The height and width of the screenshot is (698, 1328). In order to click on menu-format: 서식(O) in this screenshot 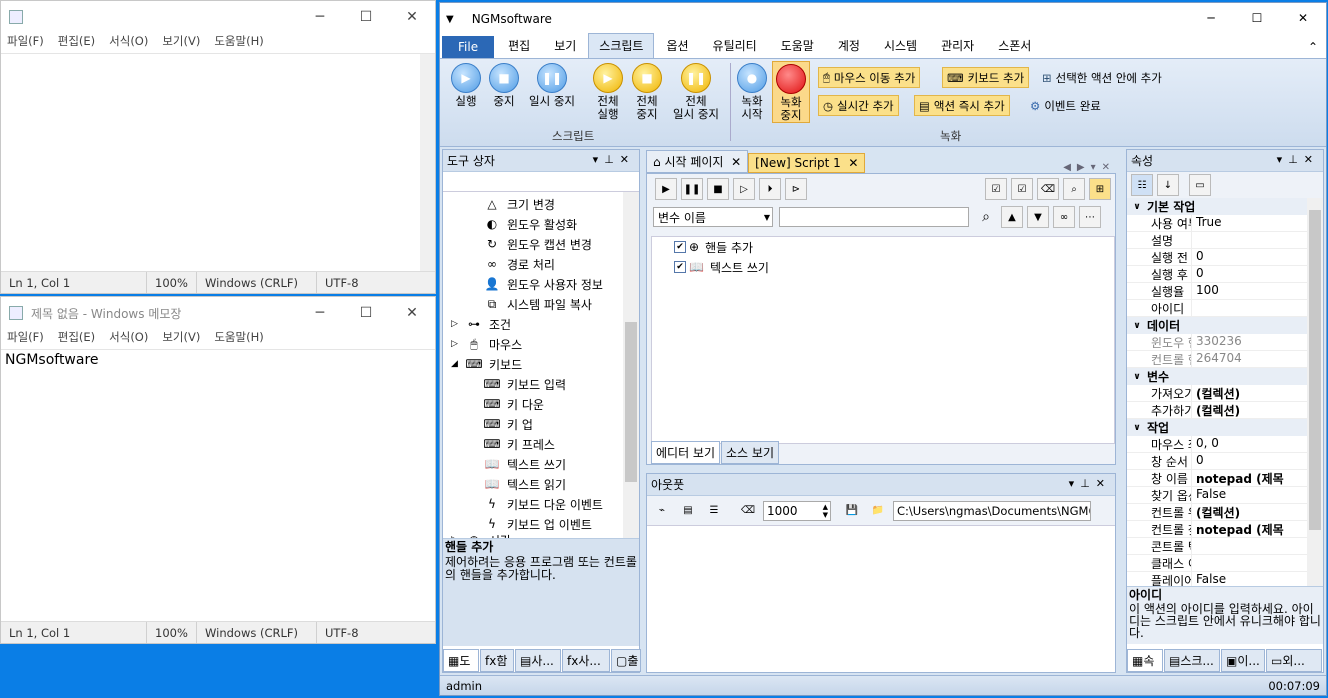, I will do `click(128, 43)`.